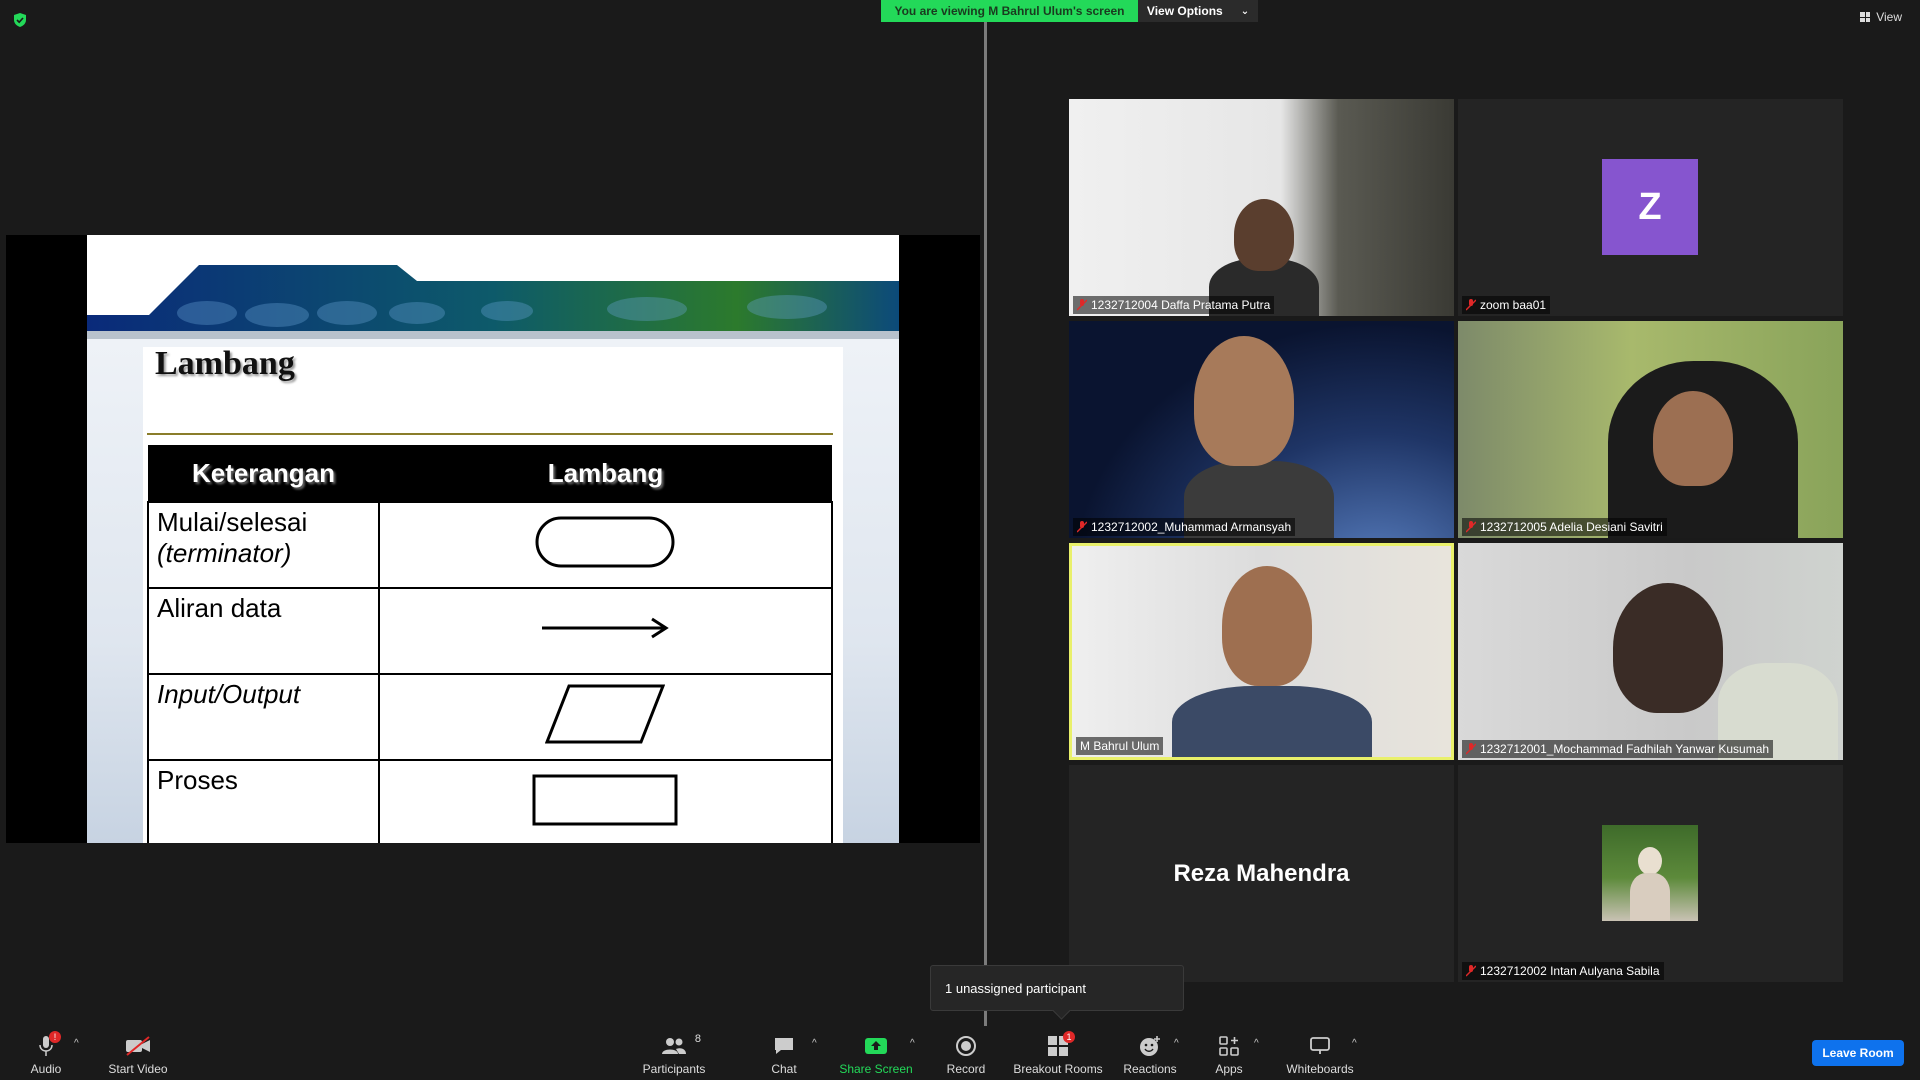  What do you see at coordinates (966, 1046) in the screenshot?
I see `record-icon` at bounding box center [966, 1046].